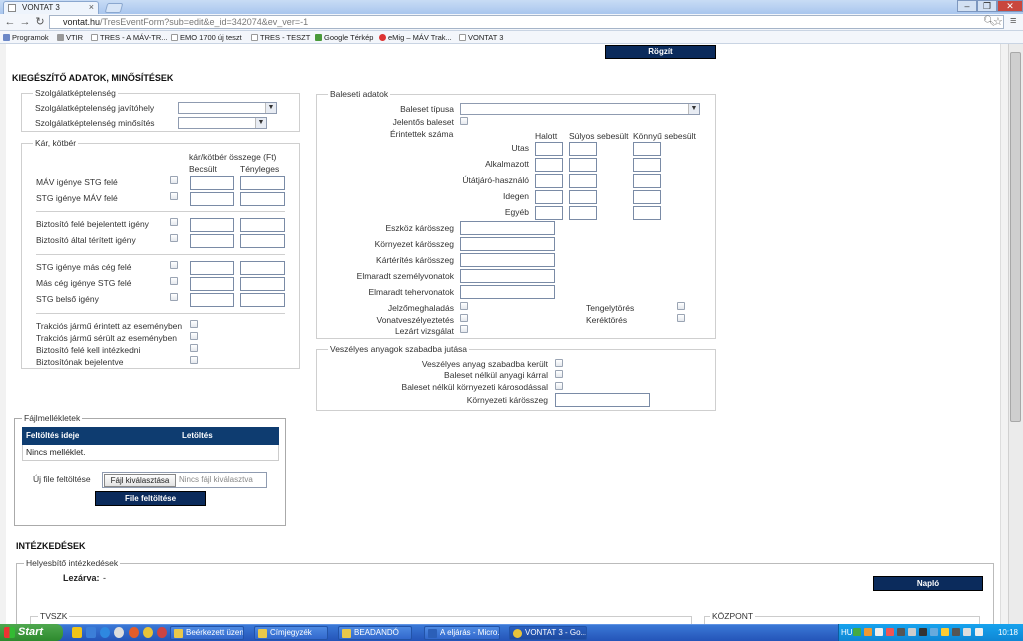 The width and height of the screenshot is (1023, 641). What do you see at coordinates (206, 37) in the screenshot?
I see `bookmark-emo: EMO 1700 új teszt` at bounding box center [206, 37].